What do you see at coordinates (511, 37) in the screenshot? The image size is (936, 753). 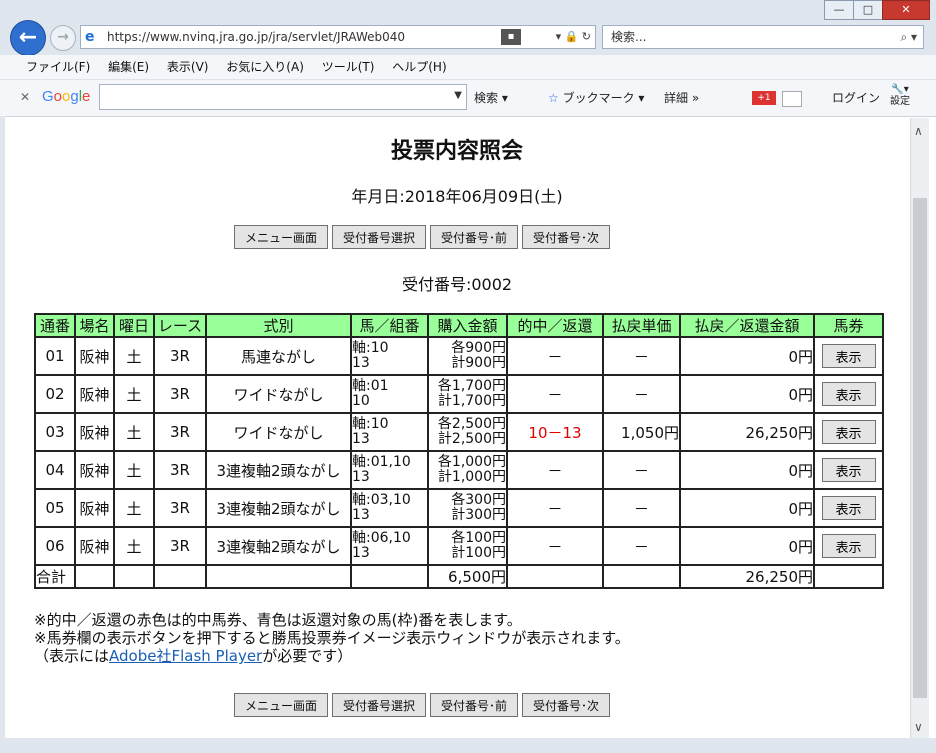 I see `site-thumbnail-icon: ▪` at bounding box center [511, 37].